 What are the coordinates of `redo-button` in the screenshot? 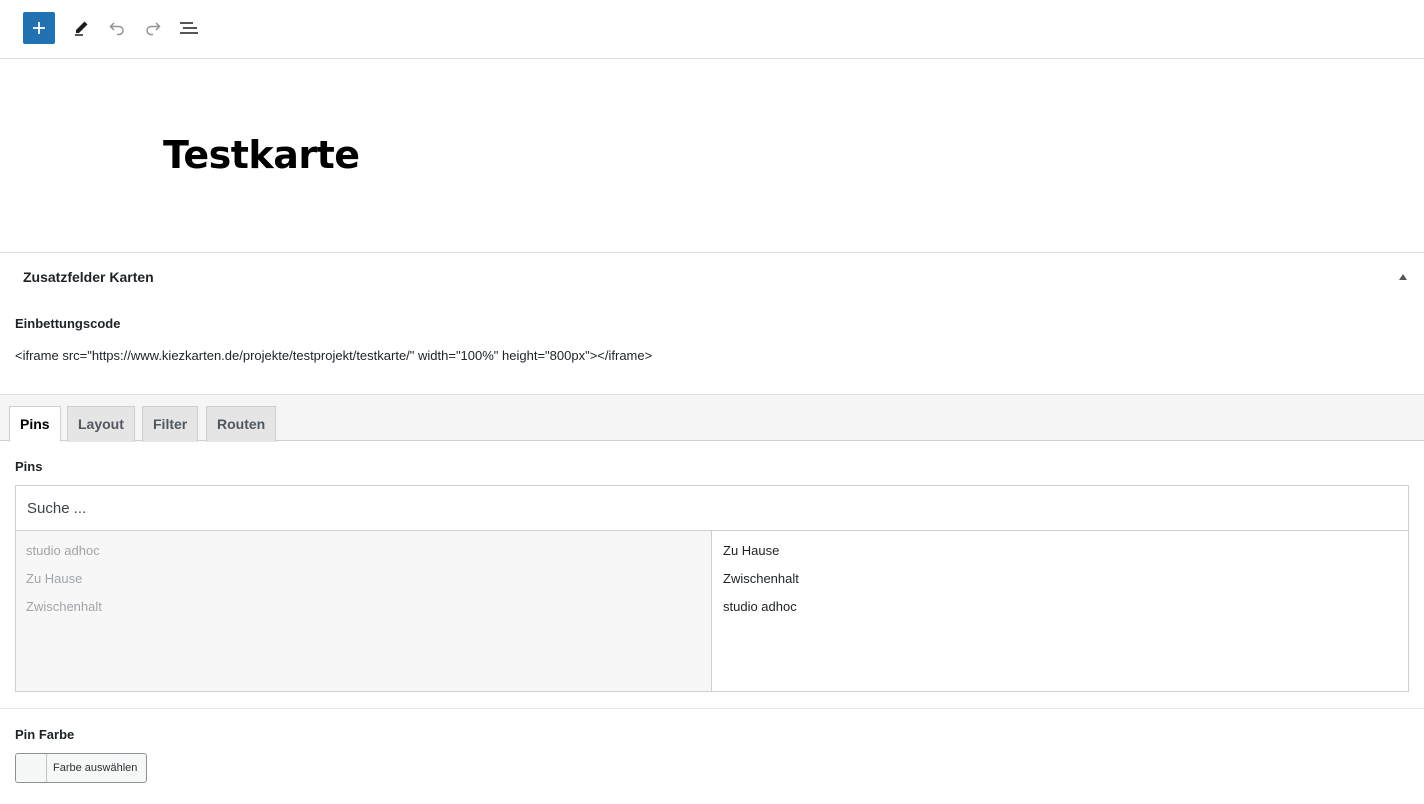 It's located at (153, 28).